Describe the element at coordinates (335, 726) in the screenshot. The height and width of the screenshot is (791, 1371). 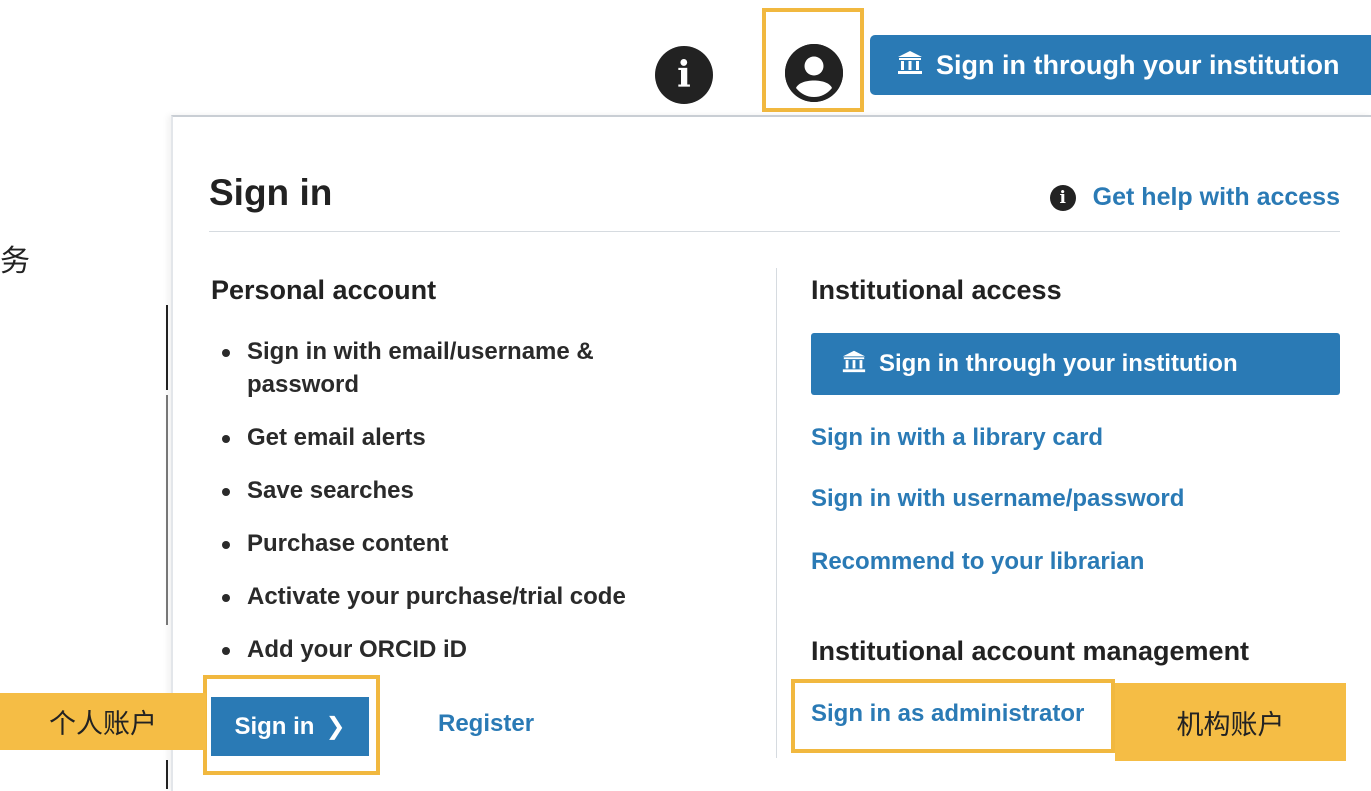
I see `chevron-right-icon: ❯` at that location.